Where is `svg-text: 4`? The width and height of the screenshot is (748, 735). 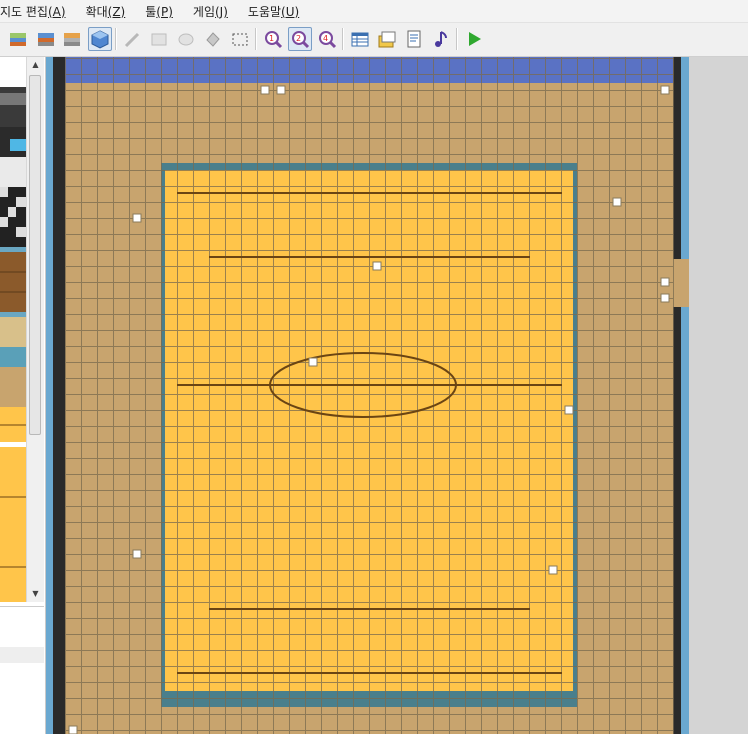
svg-text: 4 is located at coordinates (325, 38).